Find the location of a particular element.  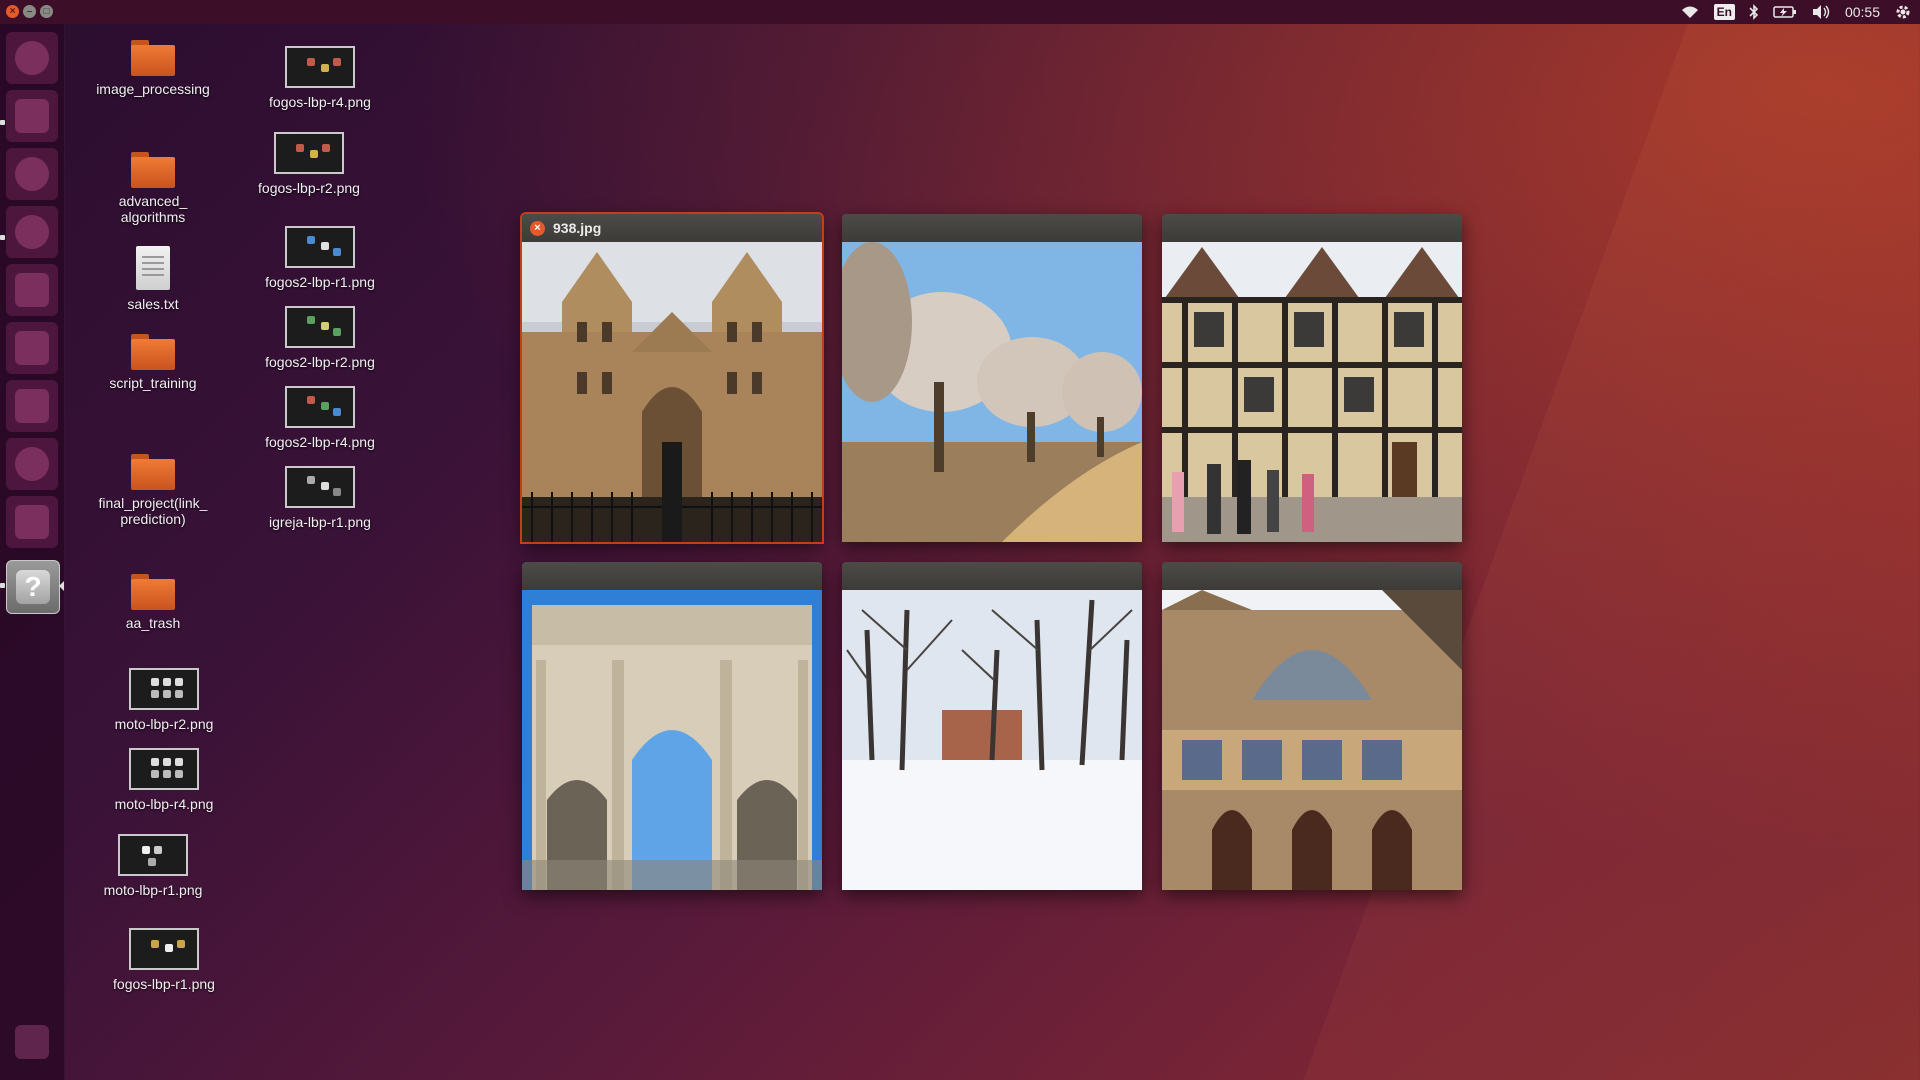

launcher-firefox is located at coordinates (32, 232).